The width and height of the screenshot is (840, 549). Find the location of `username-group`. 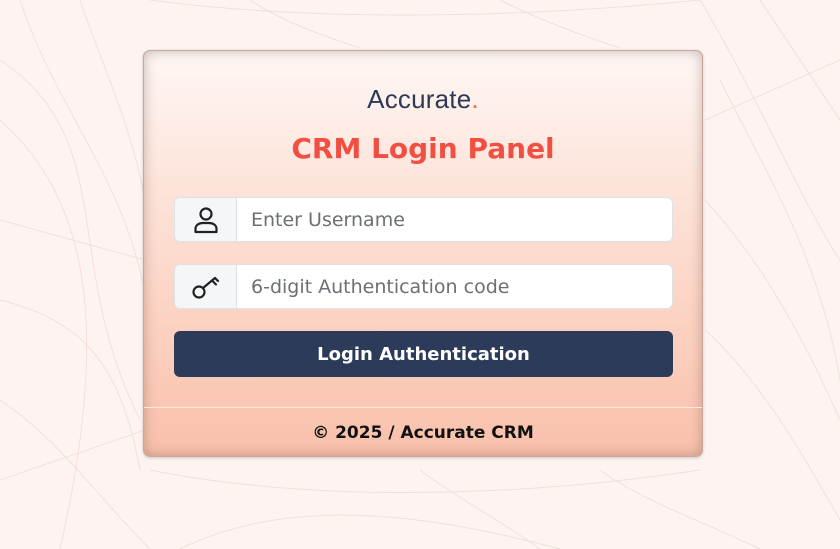

username-group is located at coordinates (423, 219).